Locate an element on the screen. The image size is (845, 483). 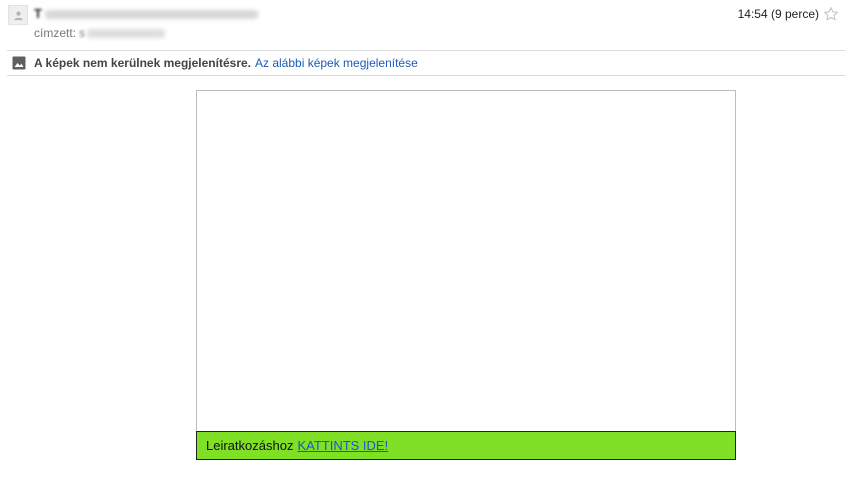
unsubscribe-link: KATTINTS IDE! is located at coordinates (342, 445).